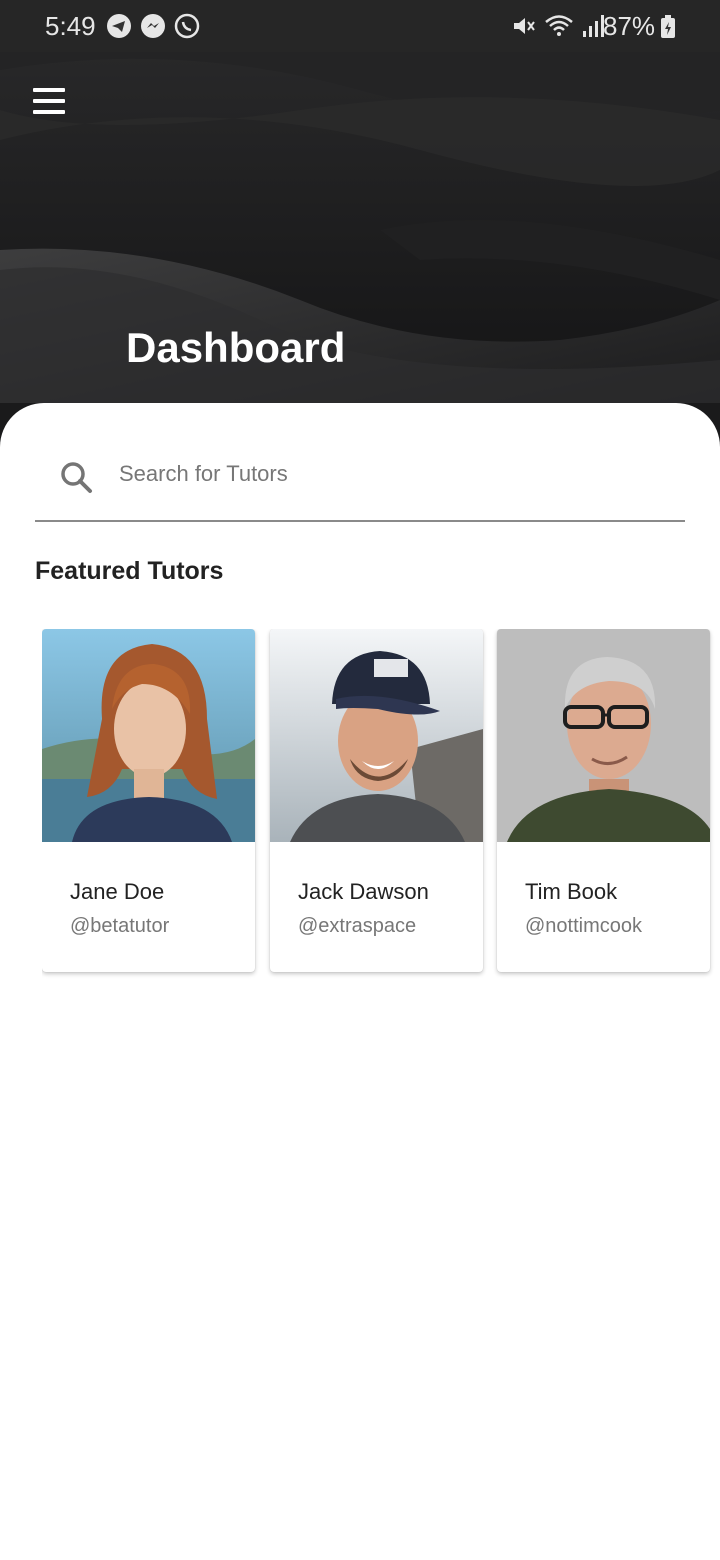 Image resolution: width=720 pixels, height=1560 pixels. What do you see at coordinates (119, 26) in the screenshot?
I see `telegram-icon` at bounding box center [119, 26].